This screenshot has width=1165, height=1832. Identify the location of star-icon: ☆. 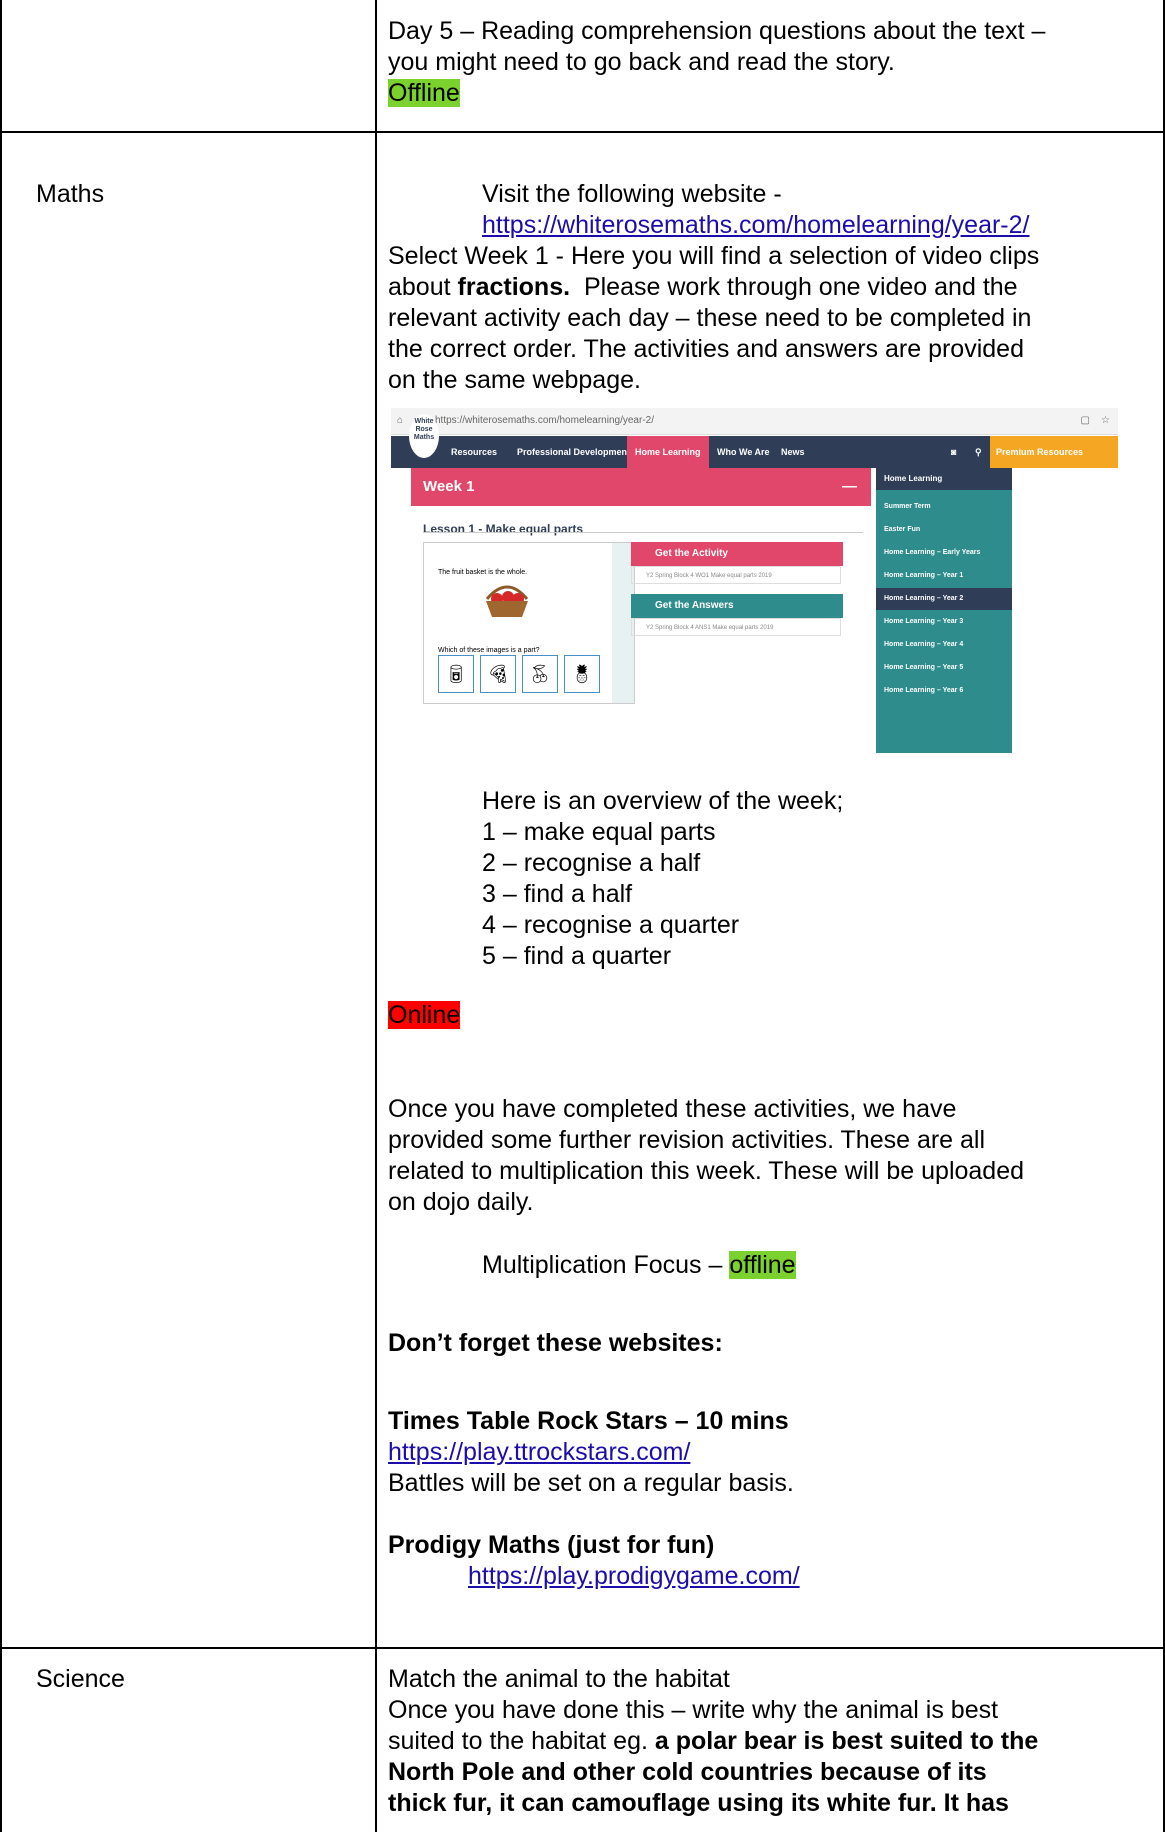
(1105, 420).